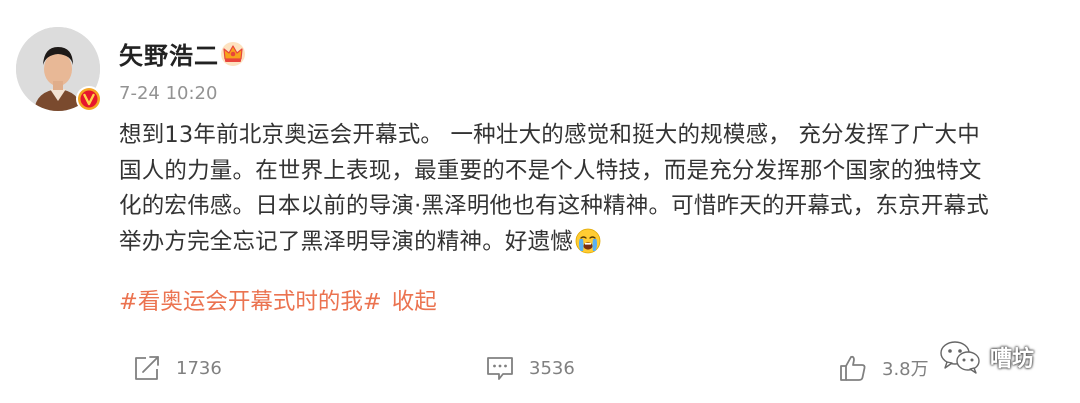 The image size is (1080, 403). I want to click on crown-icon, so click(233, 53).